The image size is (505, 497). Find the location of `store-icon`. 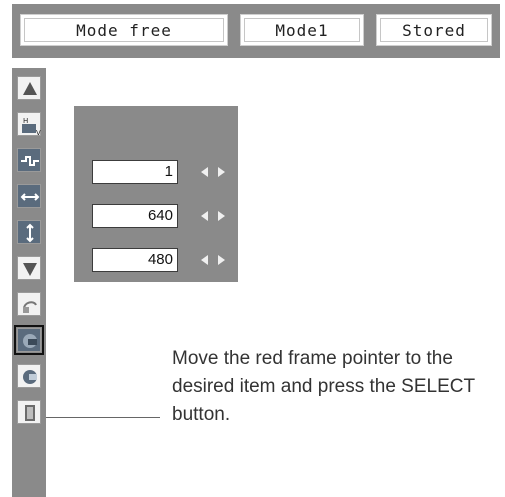

store-icon is located at coordinates (29, 376).